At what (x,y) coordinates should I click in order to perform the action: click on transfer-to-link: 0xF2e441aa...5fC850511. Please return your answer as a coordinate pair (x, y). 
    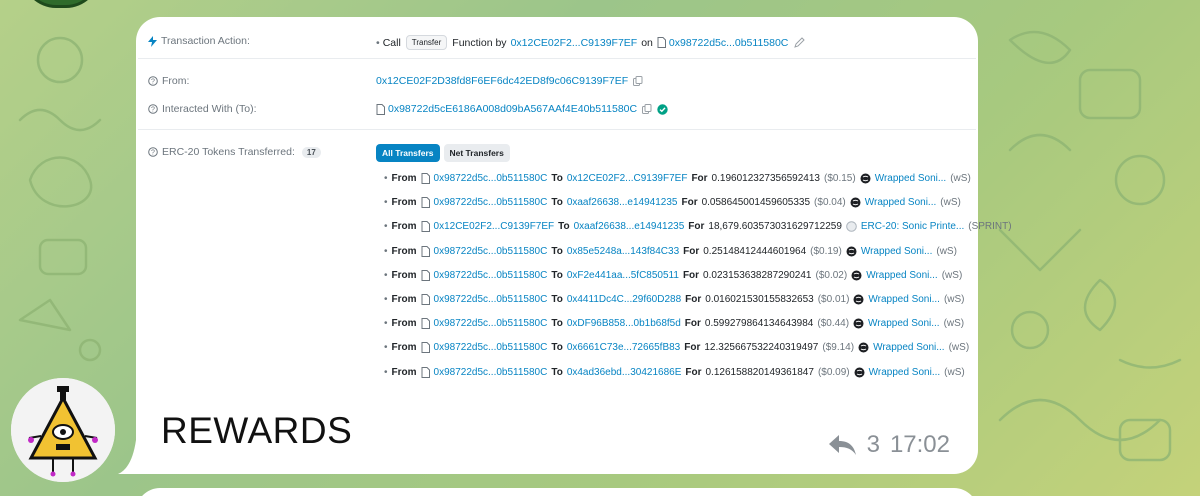
    Looking at the image, I should click on (623, 275).